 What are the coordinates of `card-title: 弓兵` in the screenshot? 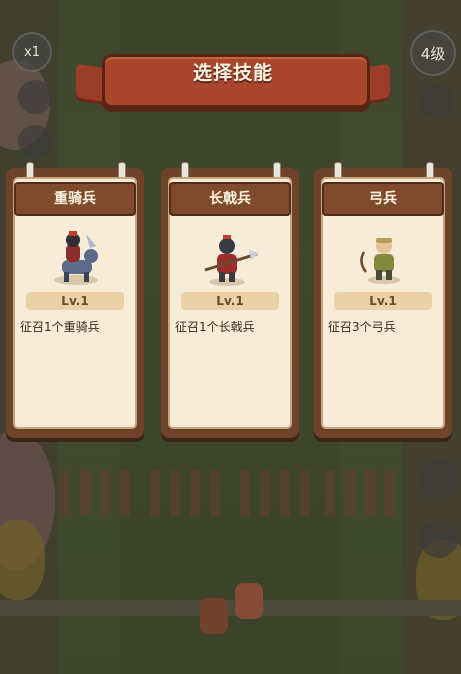 It's located at (383, 199).